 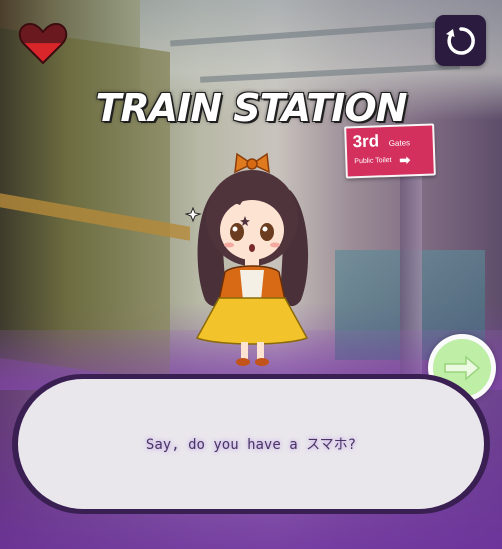 I want to click on heart-icon, so click(x=43, y=43).